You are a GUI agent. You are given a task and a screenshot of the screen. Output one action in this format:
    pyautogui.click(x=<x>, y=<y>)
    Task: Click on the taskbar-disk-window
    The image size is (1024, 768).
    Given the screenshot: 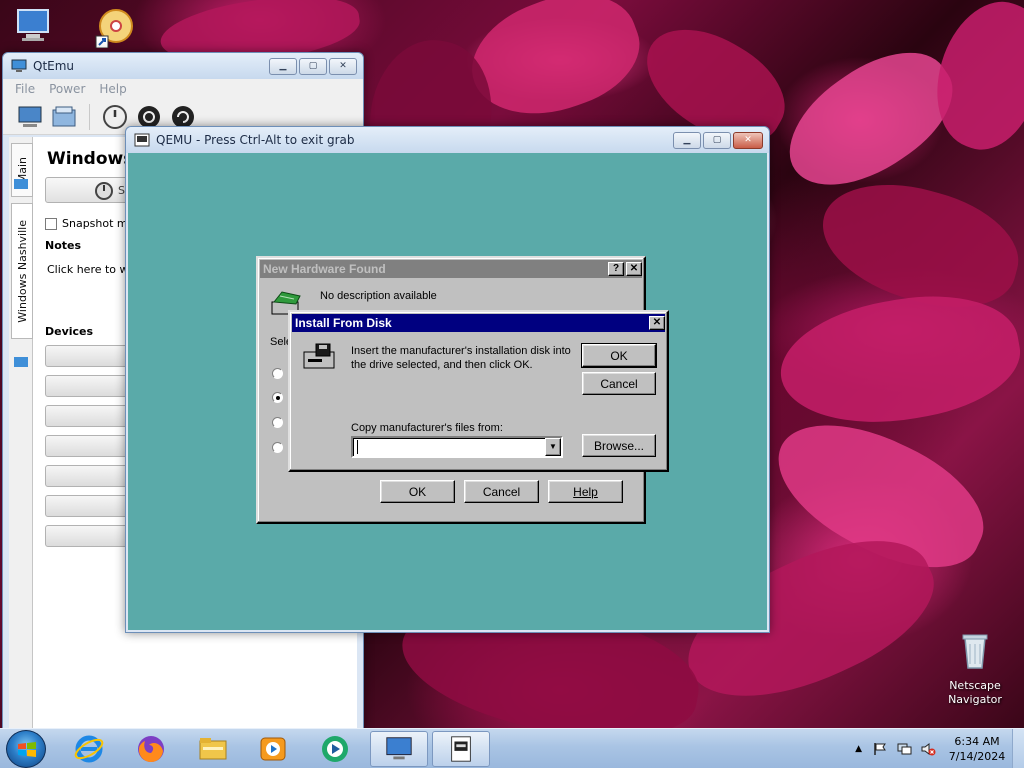 What is the action you would take?
    pyautogui.click(x=461, y=749)
    